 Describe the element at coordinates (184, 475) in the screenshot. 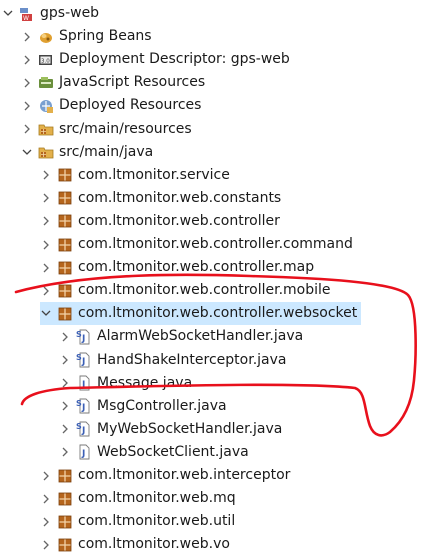

I see `tree-item-label: com.ltmonitor.web.interceptor` at that location.